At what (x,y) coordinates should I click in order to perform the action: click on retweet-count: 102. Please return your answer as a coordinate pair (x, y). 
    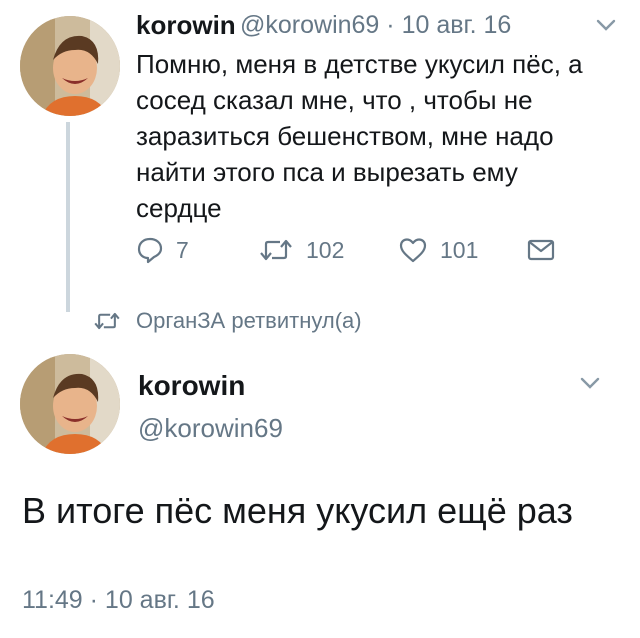
    Looking at the image, I should click on (325, 249).